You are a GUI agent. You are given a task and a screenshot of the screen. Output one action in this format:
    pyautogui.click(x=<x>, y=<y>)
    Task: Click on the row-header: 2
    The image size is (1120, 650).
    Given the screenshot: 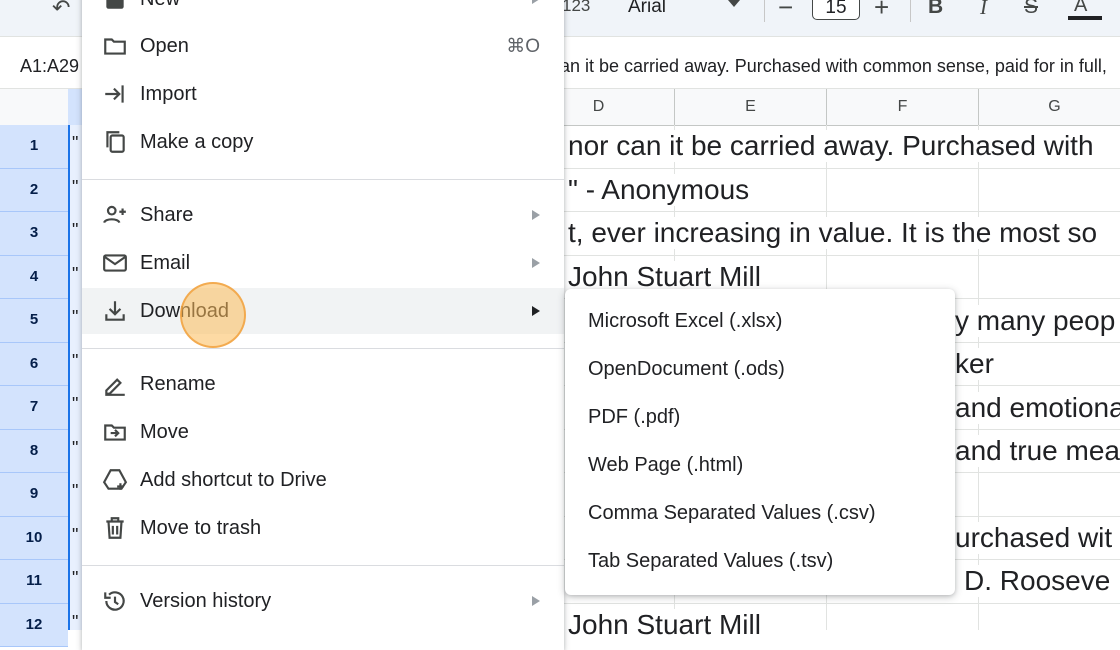 What is the action you would take?
    pyautogui.click(x=34, y=190)
    